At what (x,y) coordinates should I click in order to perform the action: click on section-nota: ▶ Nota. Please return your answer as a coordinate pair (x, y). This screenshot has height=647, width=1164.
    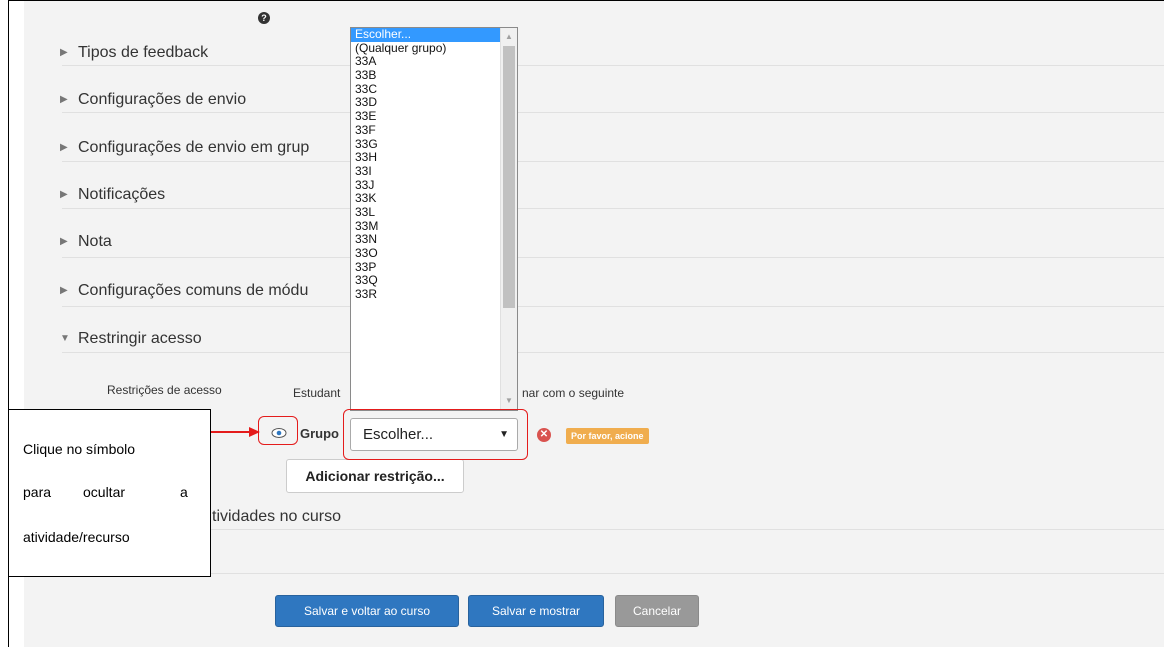
    Looking at the image, I should click on (86, 242).